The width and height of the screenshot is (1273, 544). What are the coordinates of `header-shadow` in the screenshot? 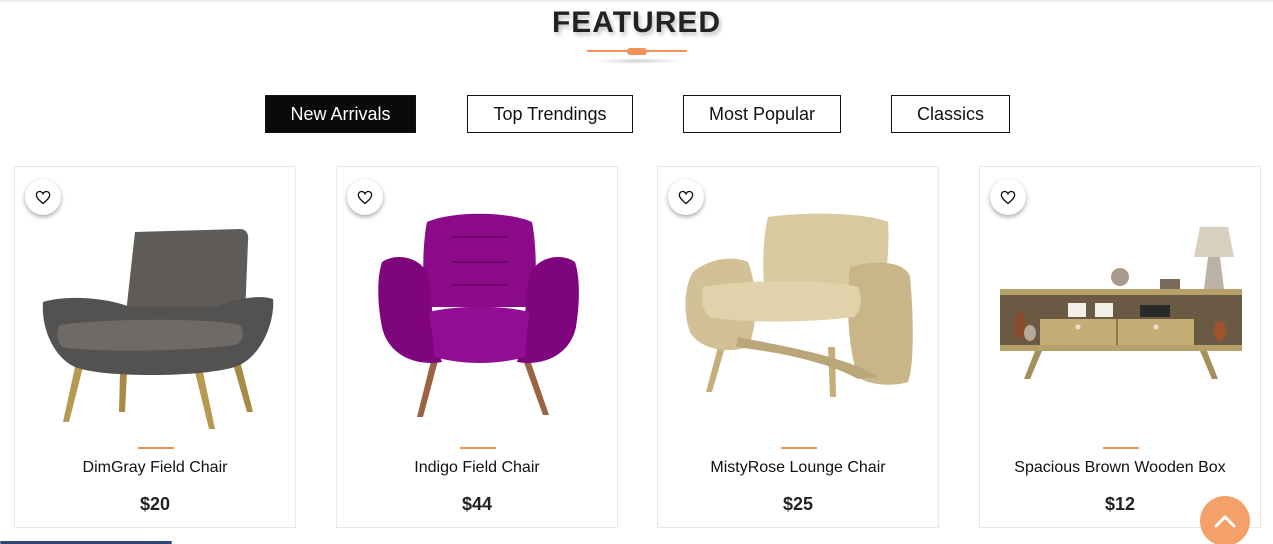 It's located at (636, 1).